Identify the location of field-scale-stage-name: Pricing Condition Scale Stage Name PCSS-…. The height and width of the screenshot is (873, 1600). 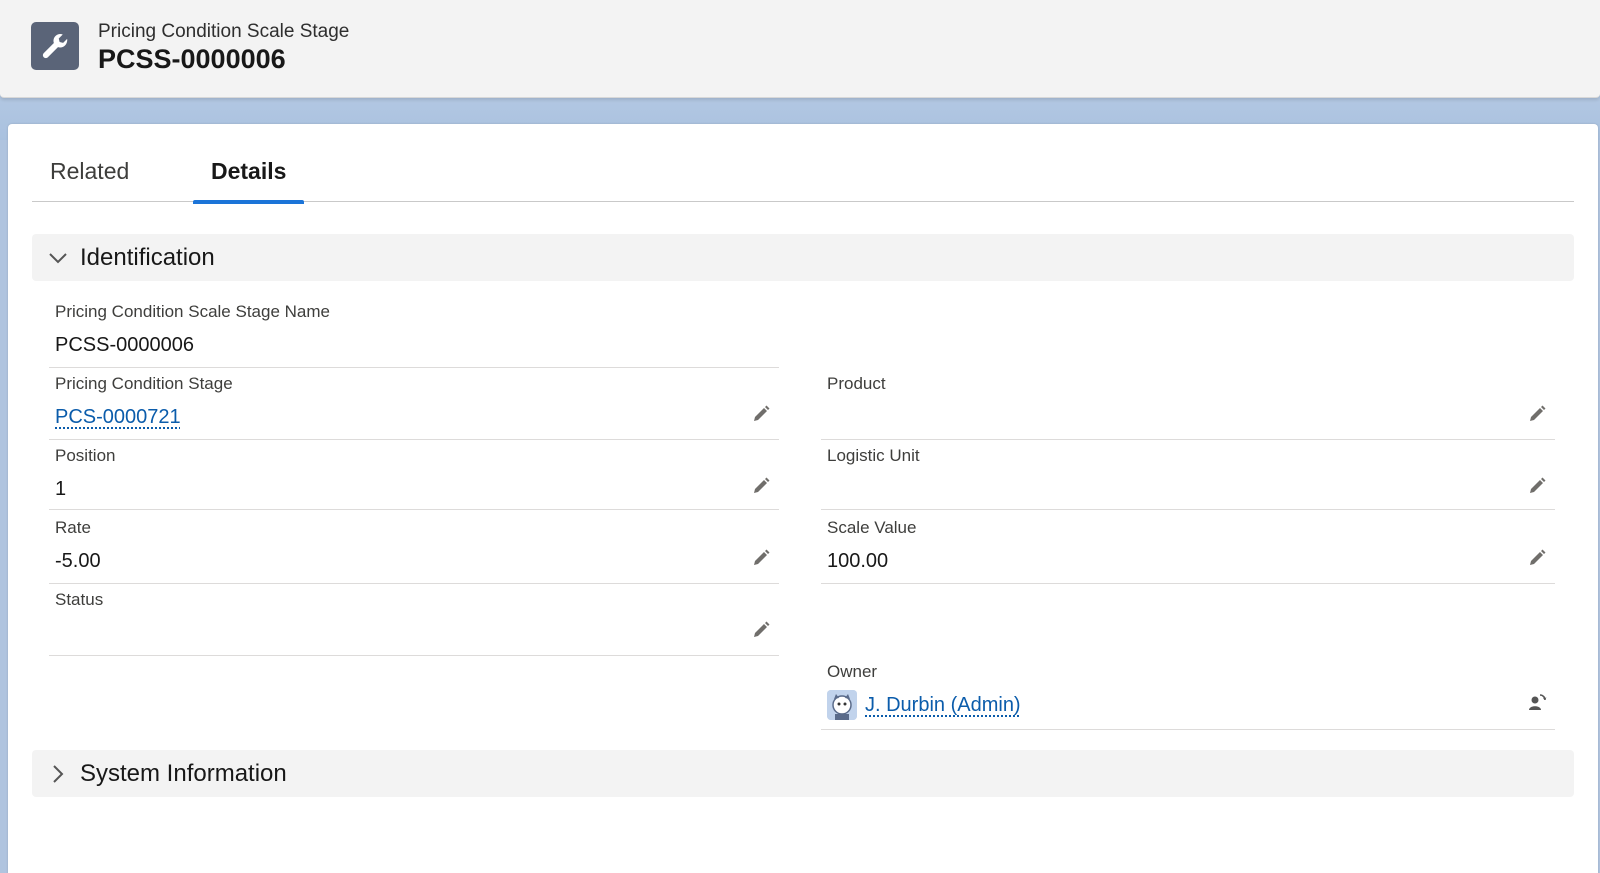
(414, 332).